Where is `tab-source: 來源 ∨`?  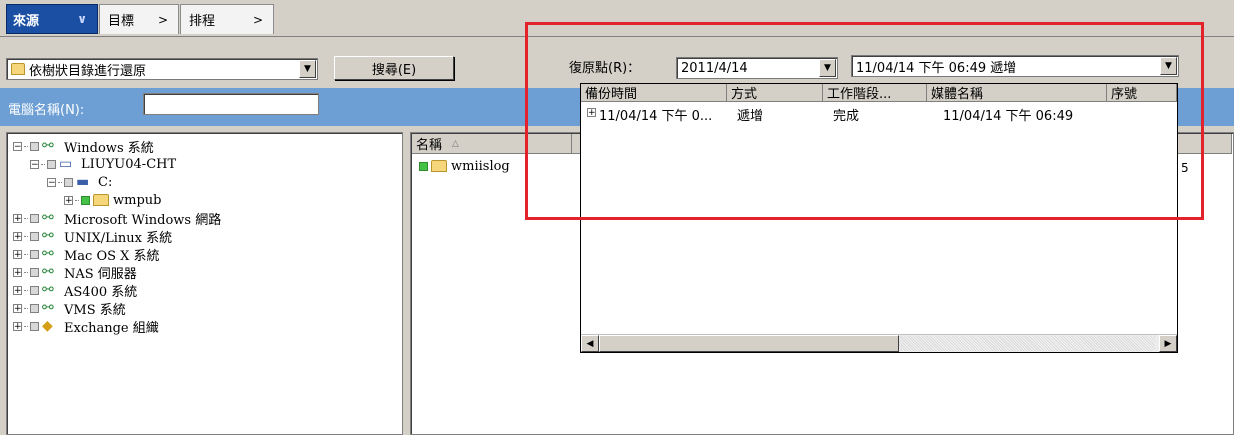
tab-source: 來源 ∨ is located at coordinates (52, 19).